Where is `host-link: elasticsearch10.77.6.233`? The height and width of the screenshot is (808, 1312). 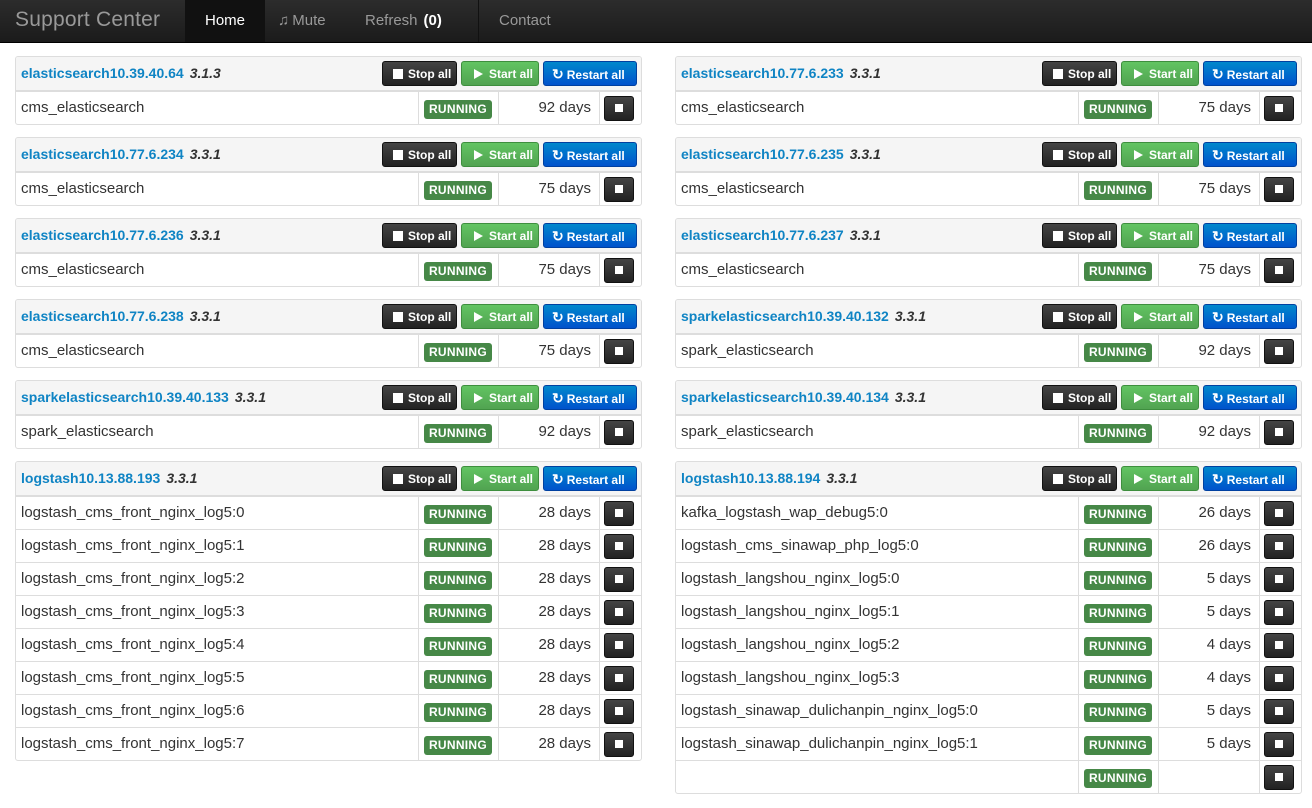 host-link: elasticsearch10.77.6.233 is located at coordinates (762, 73).